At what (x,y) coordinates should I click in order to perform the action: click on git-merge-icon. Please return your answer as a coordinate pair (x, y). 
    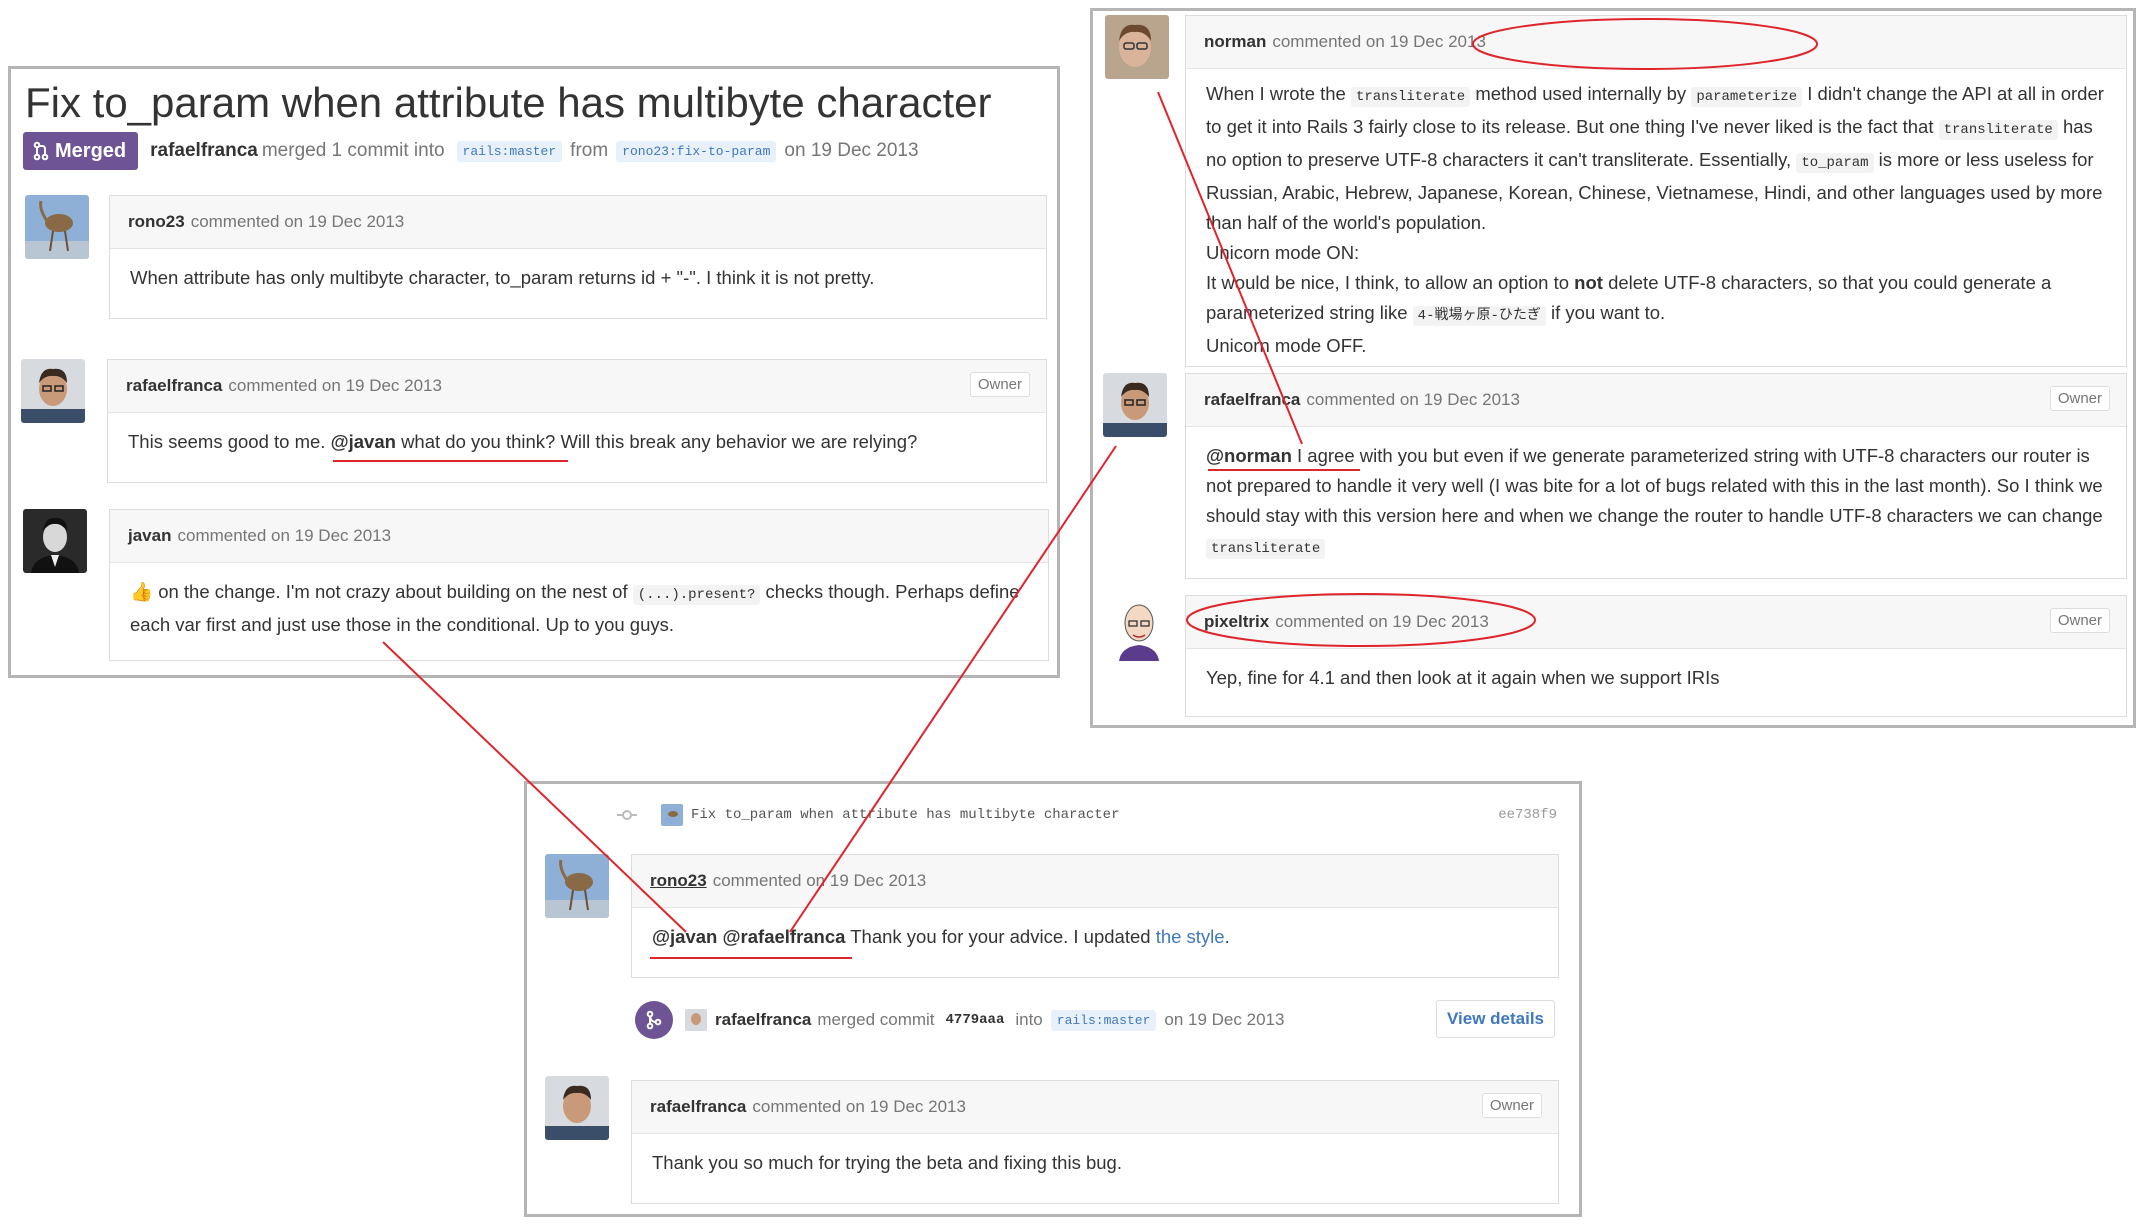
    Looking at the image, I should click on (654, 1020).